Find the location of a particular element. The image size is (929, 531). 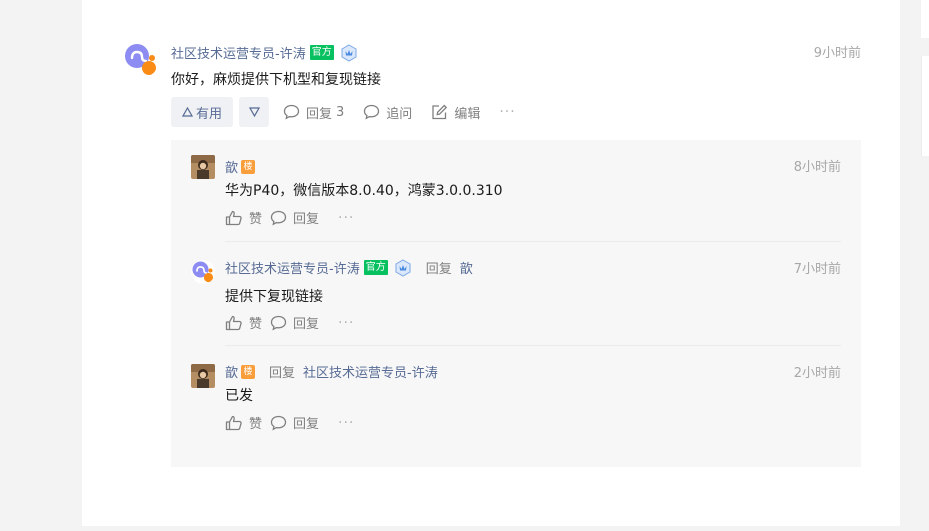

reply-count: 3 is located at coordinates (340, 112).